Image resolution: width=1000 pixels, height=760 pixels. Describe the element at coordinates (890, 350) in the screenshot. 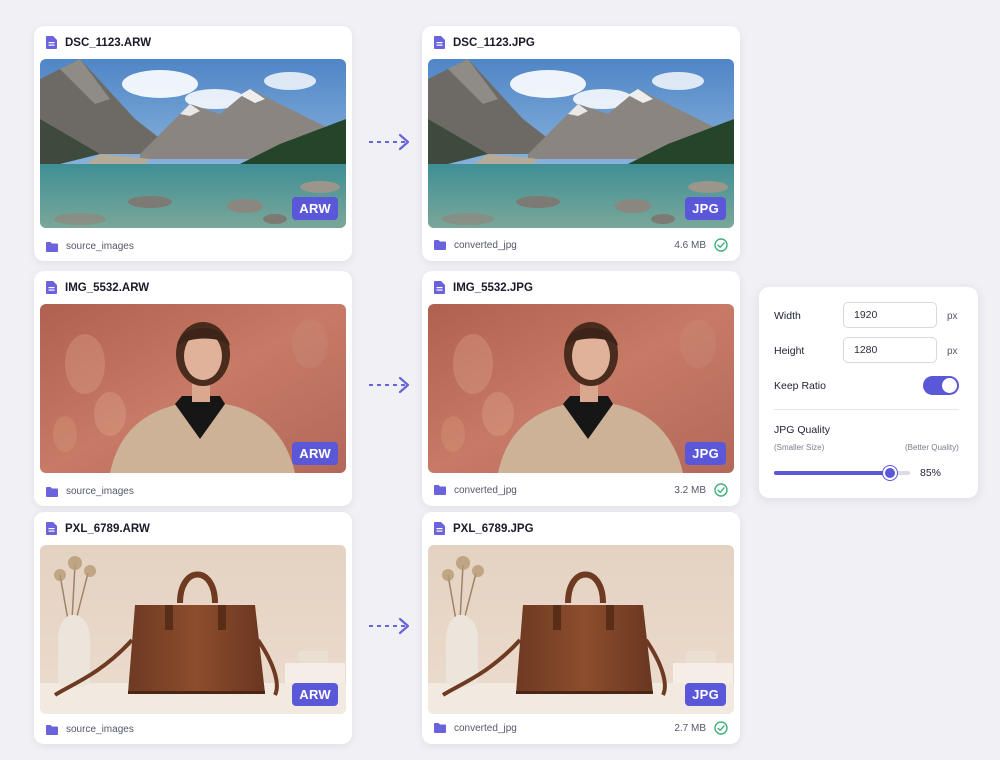

I see `height-input: 1280` at that location.